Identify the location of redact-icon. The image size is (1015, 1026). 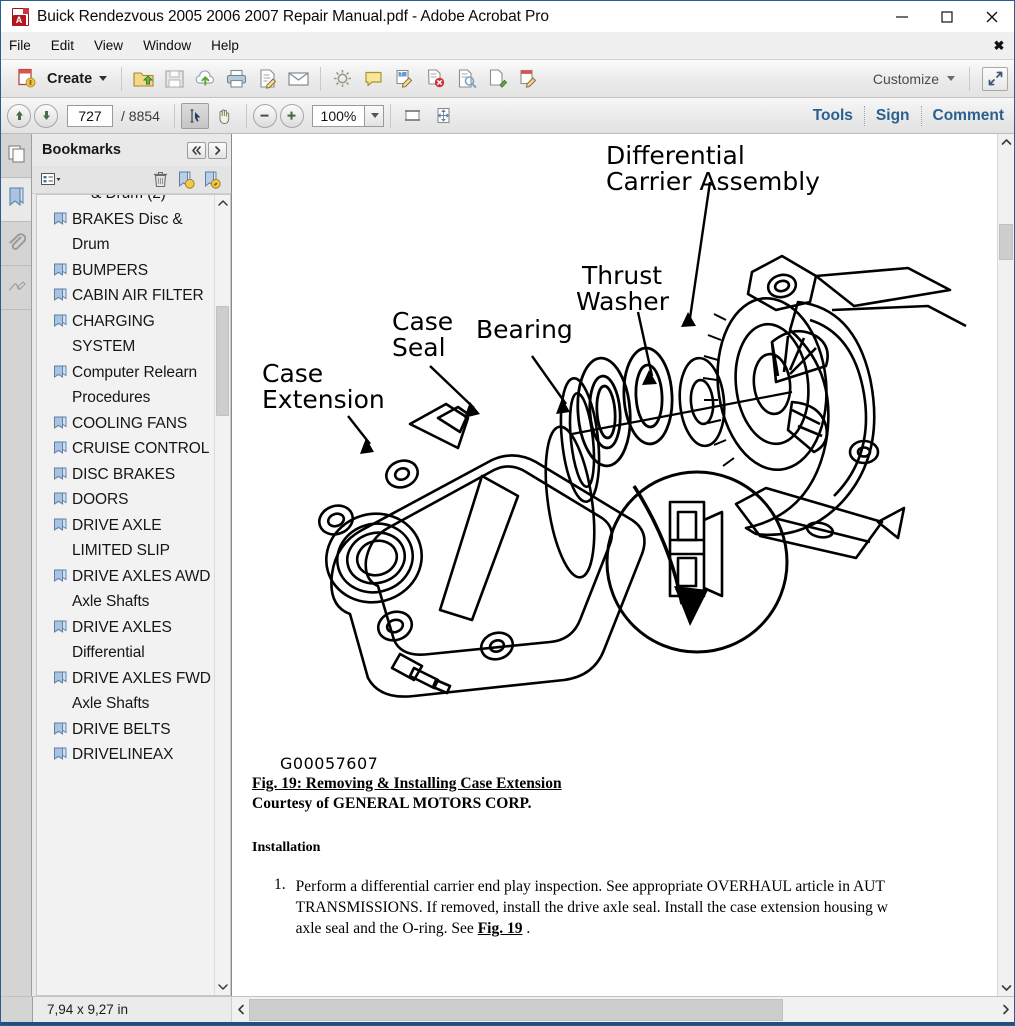
(435, 78).